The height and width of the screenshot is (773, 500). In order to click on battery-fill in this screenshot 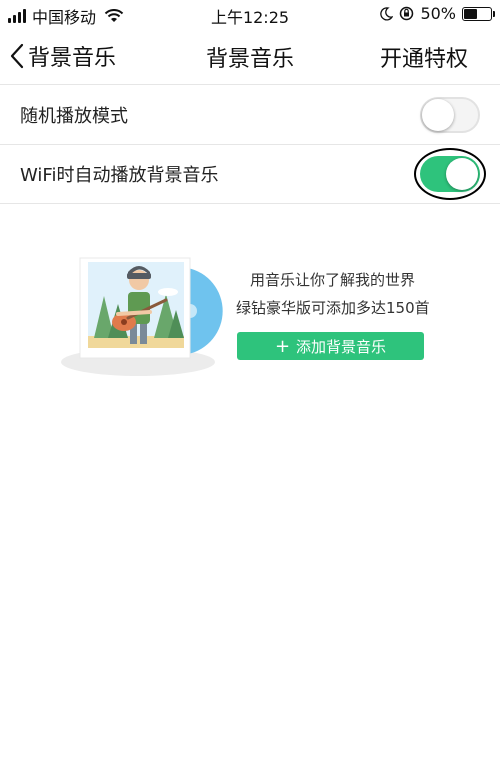, I will do `click(470, 13)`.